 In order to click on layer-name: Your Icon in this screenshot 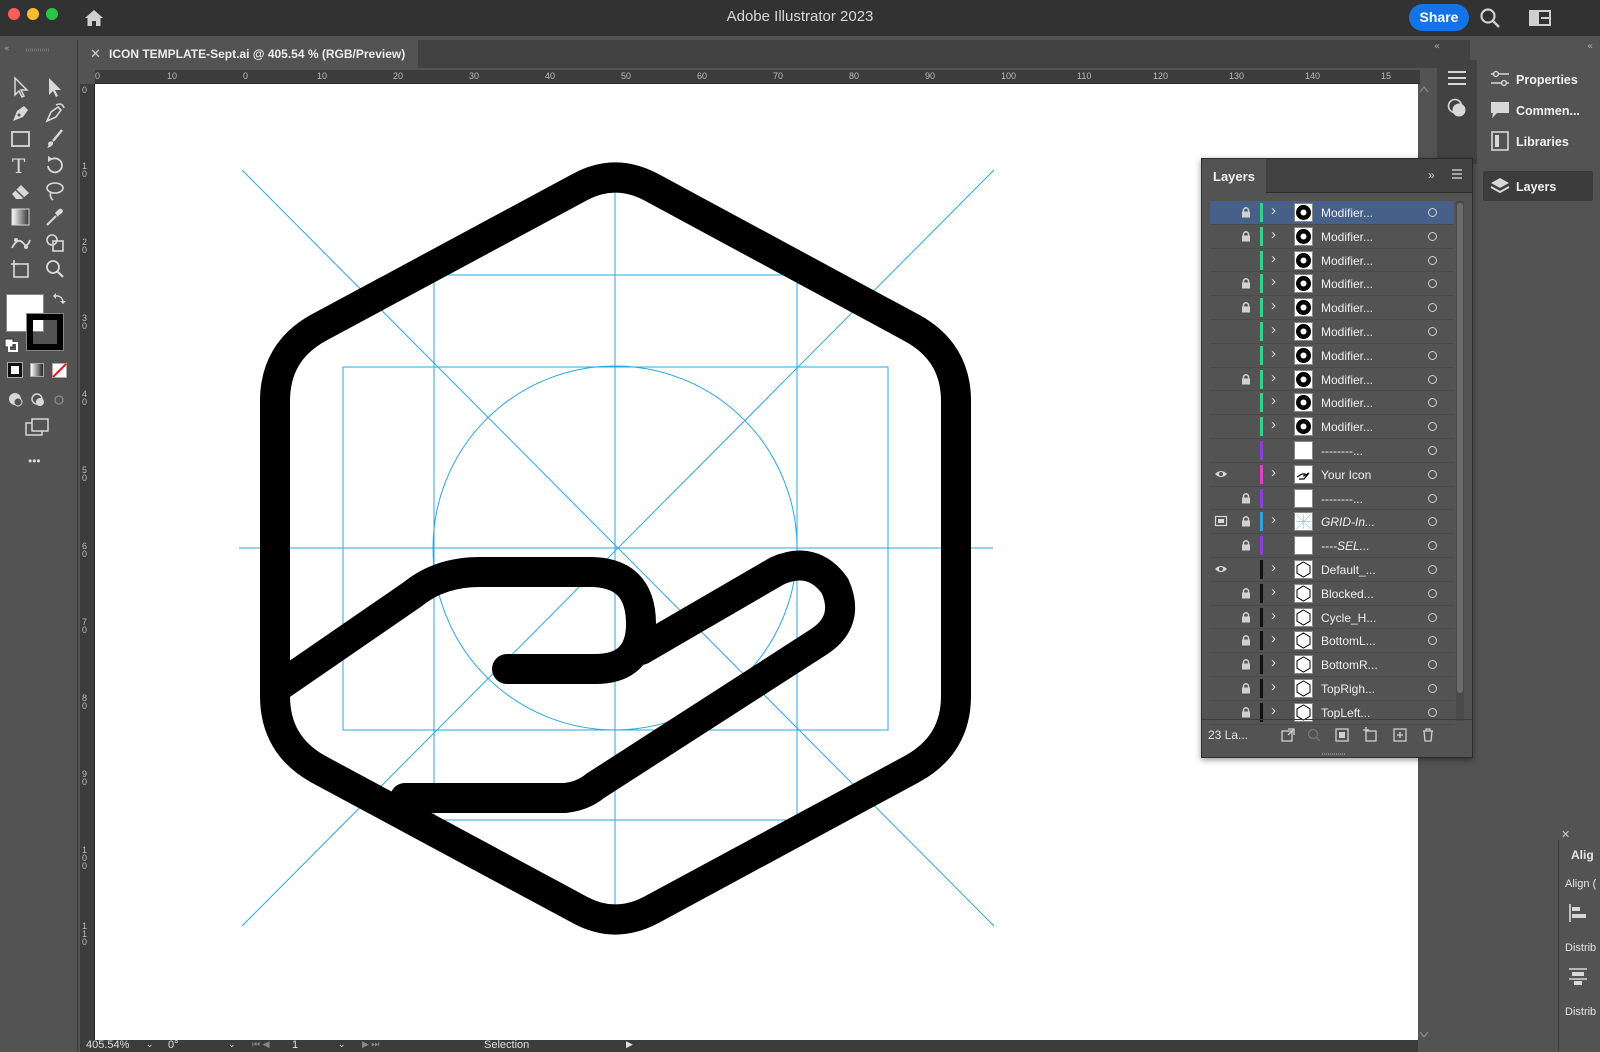, I will do `click(1346, 475)`.